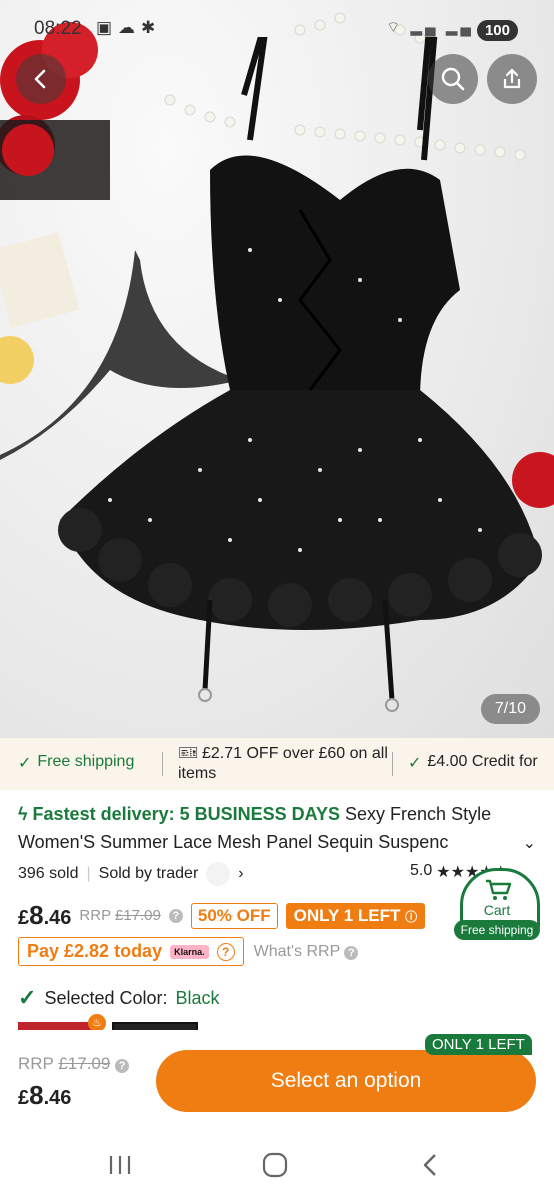 Image resolution: width=554 pixels, height=1200 pixels. I want to click on share-button, so click(512, 79).